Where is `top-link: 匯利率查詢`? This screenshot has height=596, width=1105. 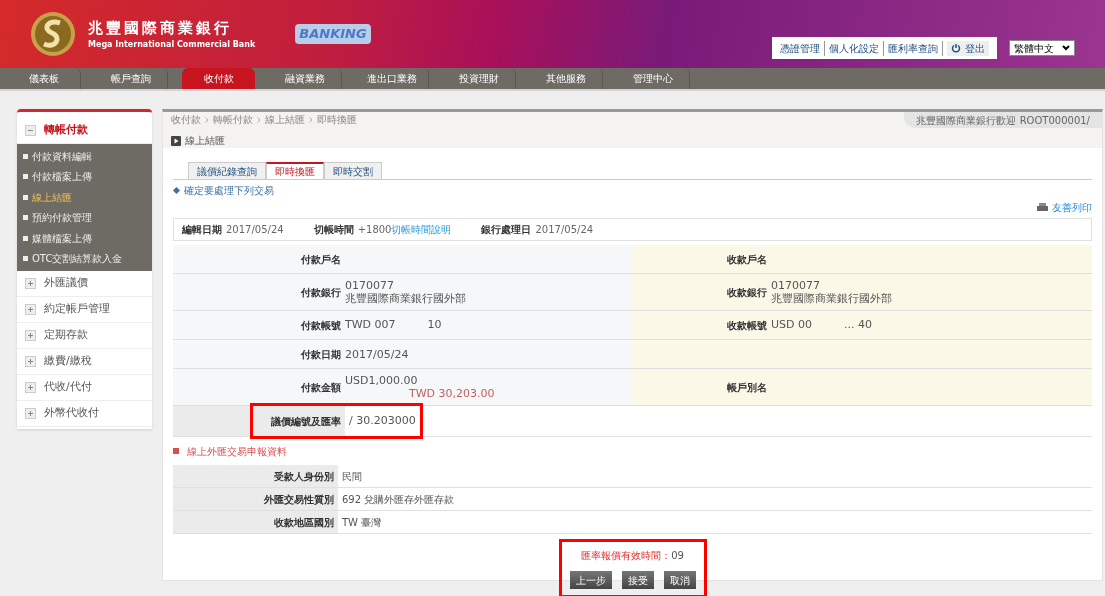
top-link: 匯利率查詢 is located at coordinates (915, 48).